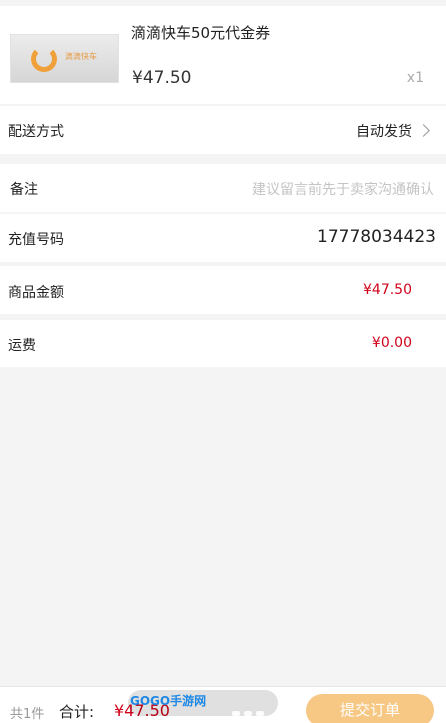 Image resolution: width=446 pixels, height=723 pixels. Describe the element at coordinates (162, 78) in the screenshot. I see `product-price: ¥47.50` at that location.